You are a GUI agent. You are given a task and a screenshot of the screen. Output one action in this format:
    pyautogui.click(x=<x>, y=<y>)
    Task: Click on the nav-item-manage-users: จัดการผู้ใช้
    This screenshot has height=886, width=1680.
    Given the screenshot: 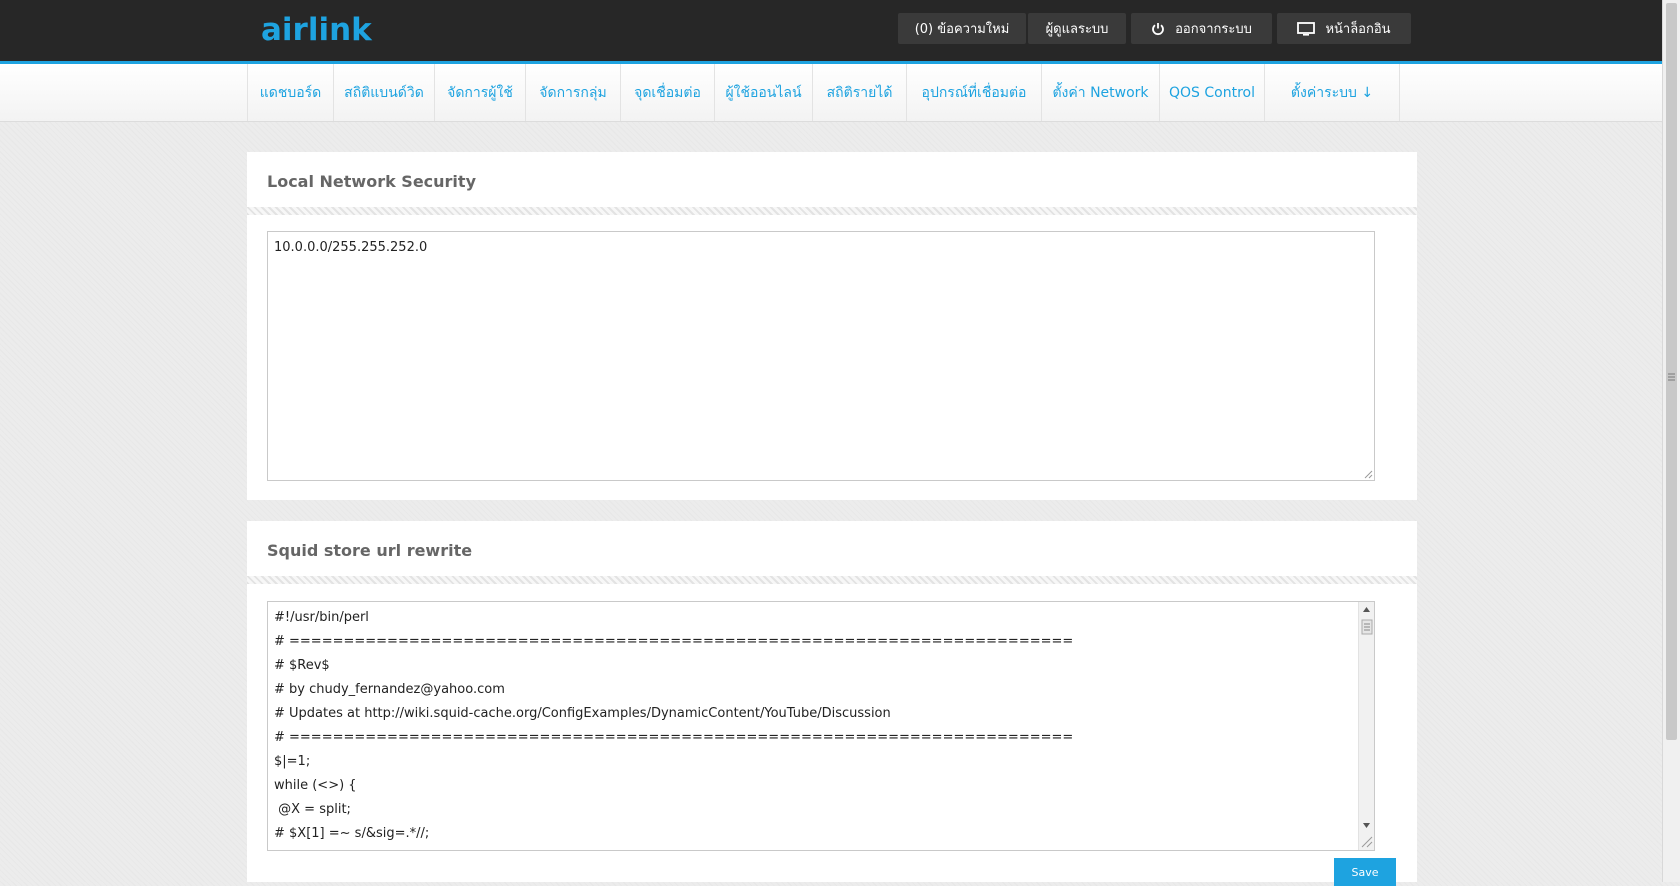 What is the action you would take?
    pyautogui.click(x=480, y=92)
    